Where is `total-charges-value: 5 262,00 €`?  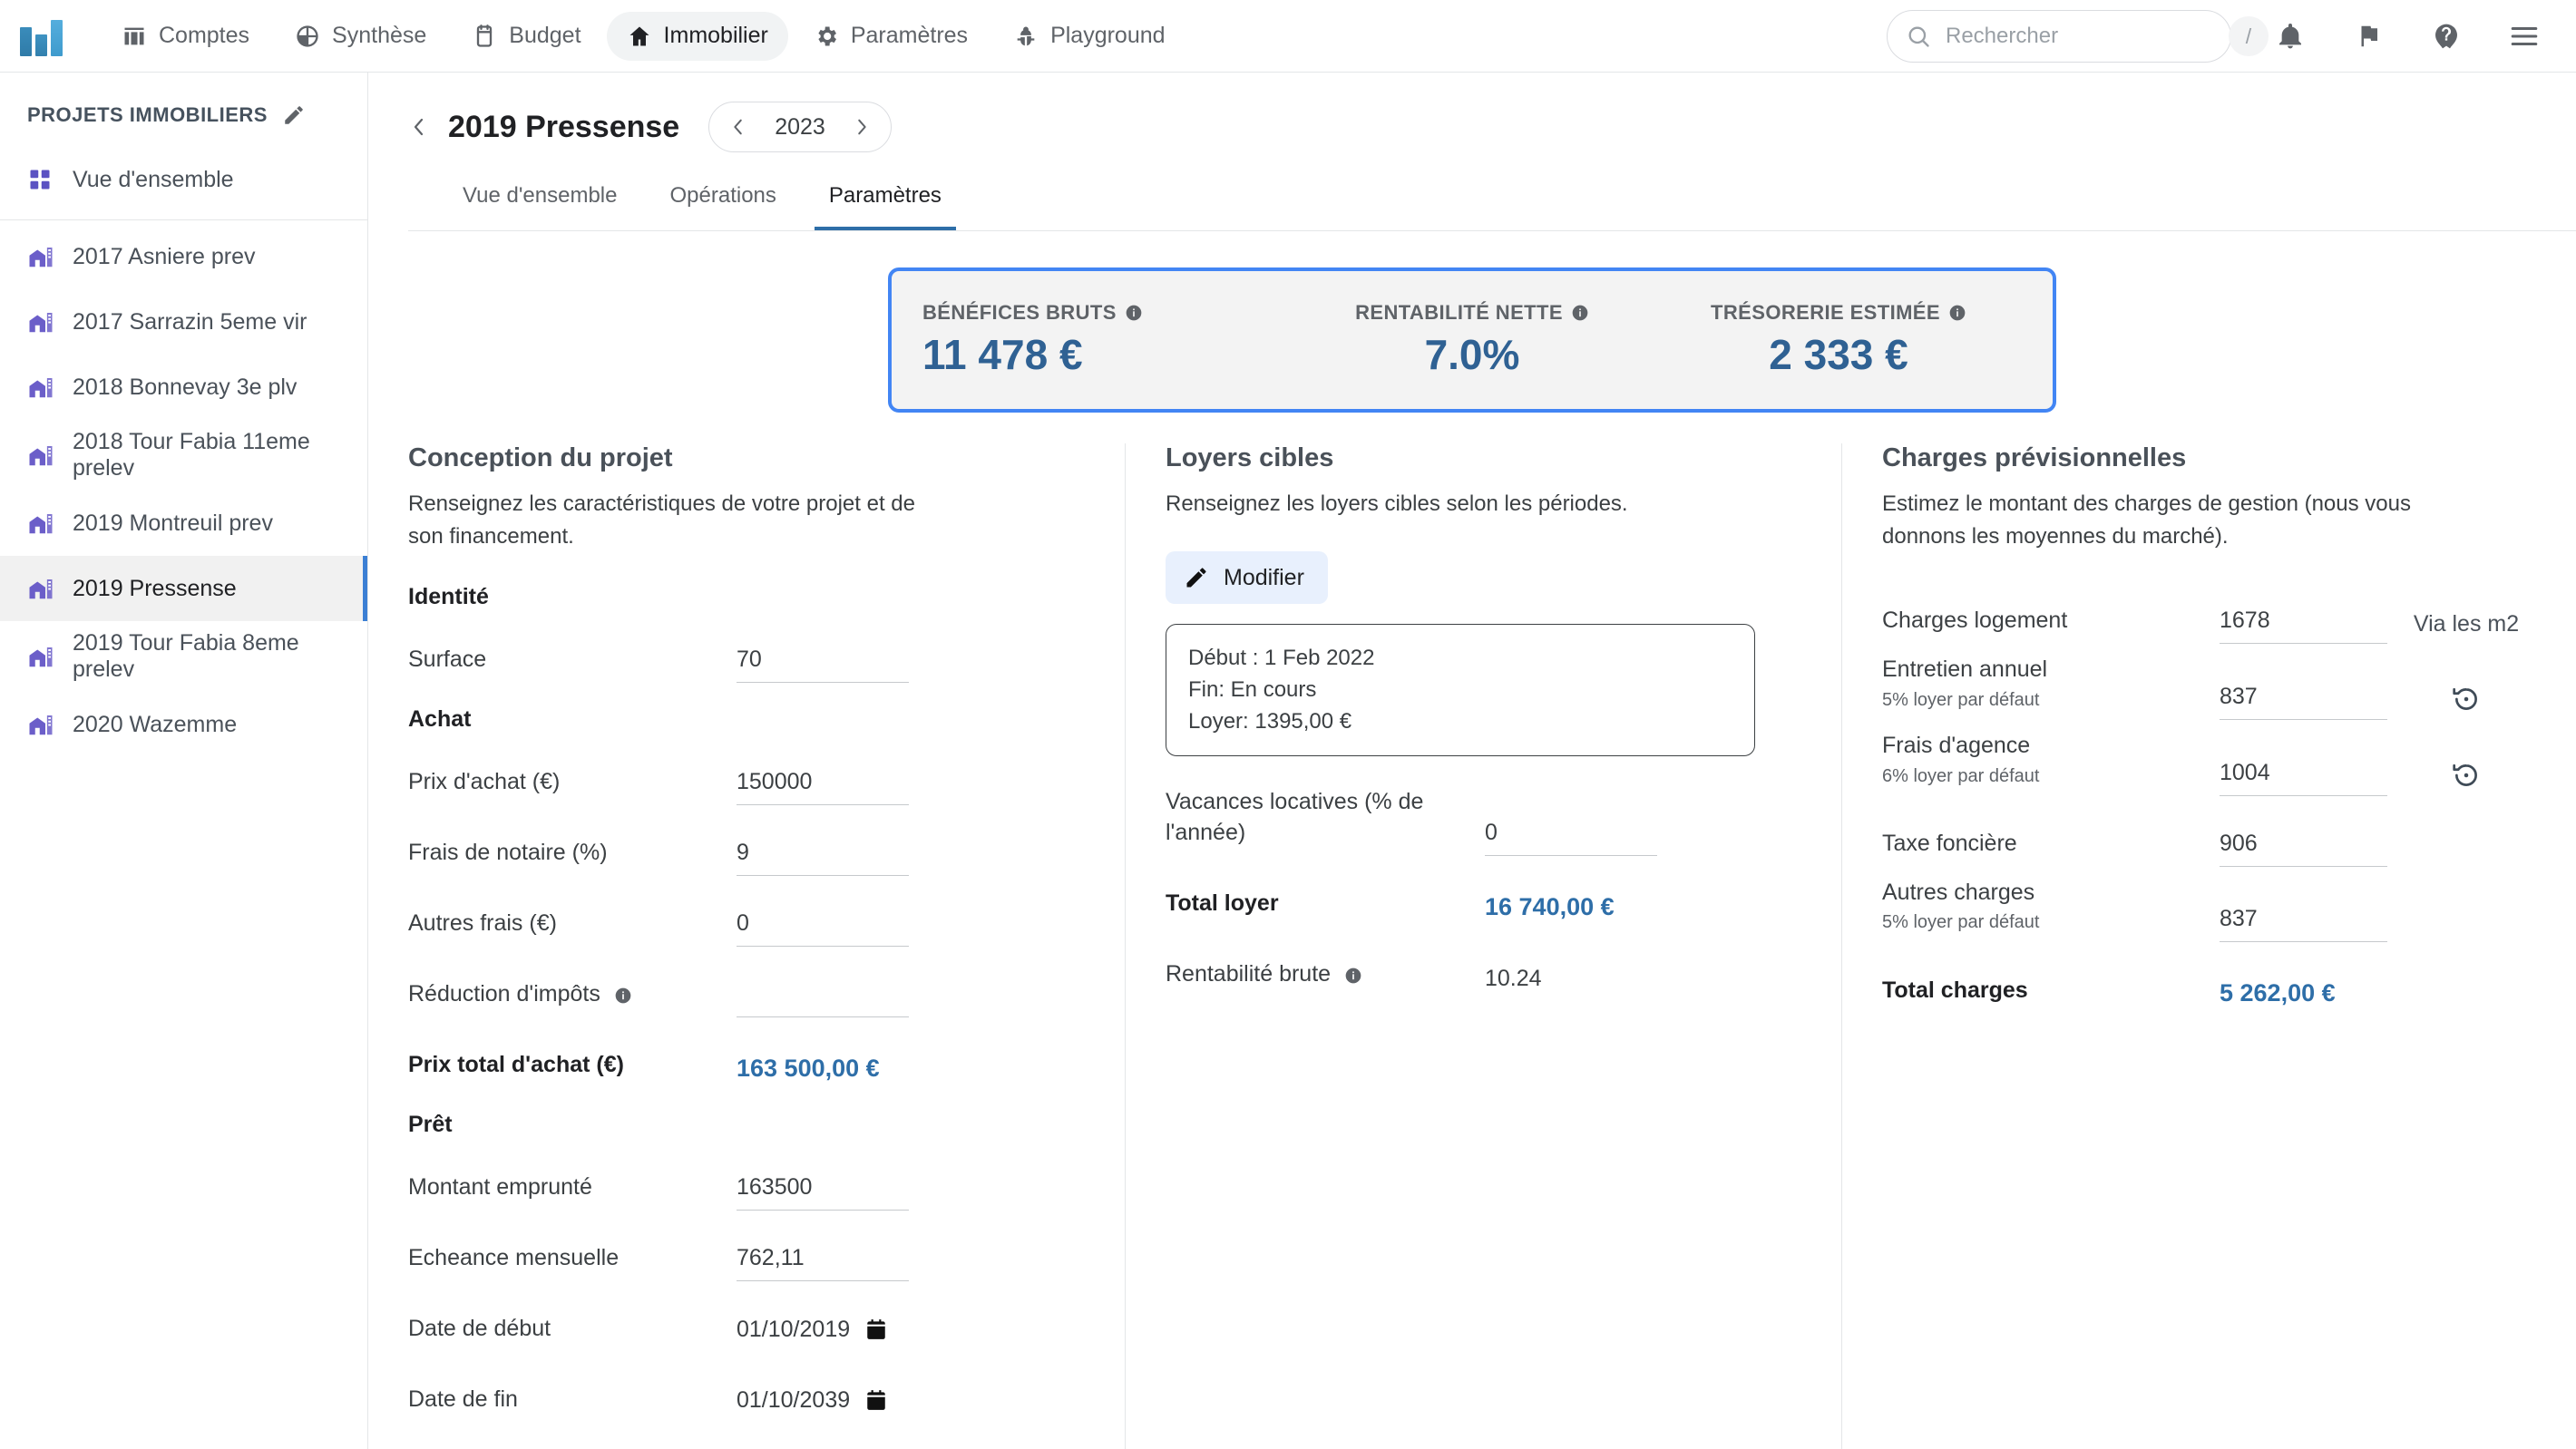 total-charges-value: 5 262,00 € is located at coordinates (2278, 993).